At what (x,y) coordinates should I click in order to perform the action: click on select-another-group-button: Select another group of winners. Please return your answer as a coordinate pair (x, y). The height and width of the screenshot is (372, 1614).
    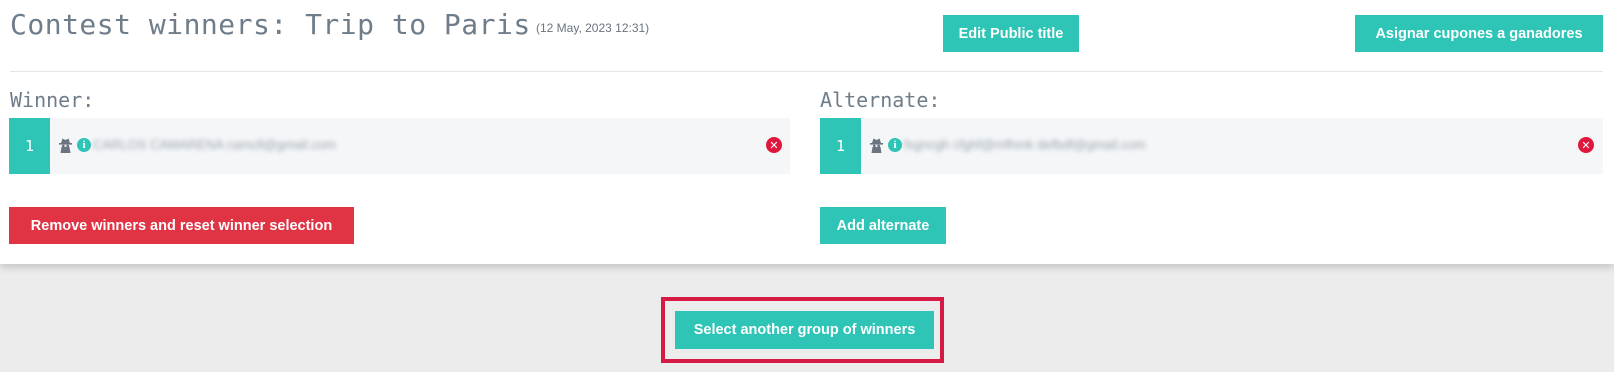
    Looking at the image, I should click on (804, 330).